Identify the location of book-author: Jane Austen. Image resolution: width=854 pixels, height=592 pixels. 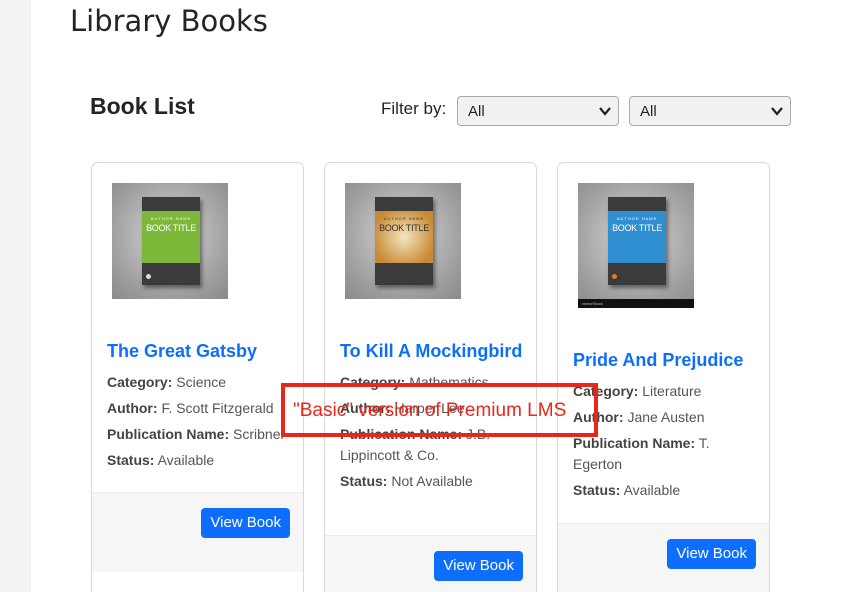
(666, 417).